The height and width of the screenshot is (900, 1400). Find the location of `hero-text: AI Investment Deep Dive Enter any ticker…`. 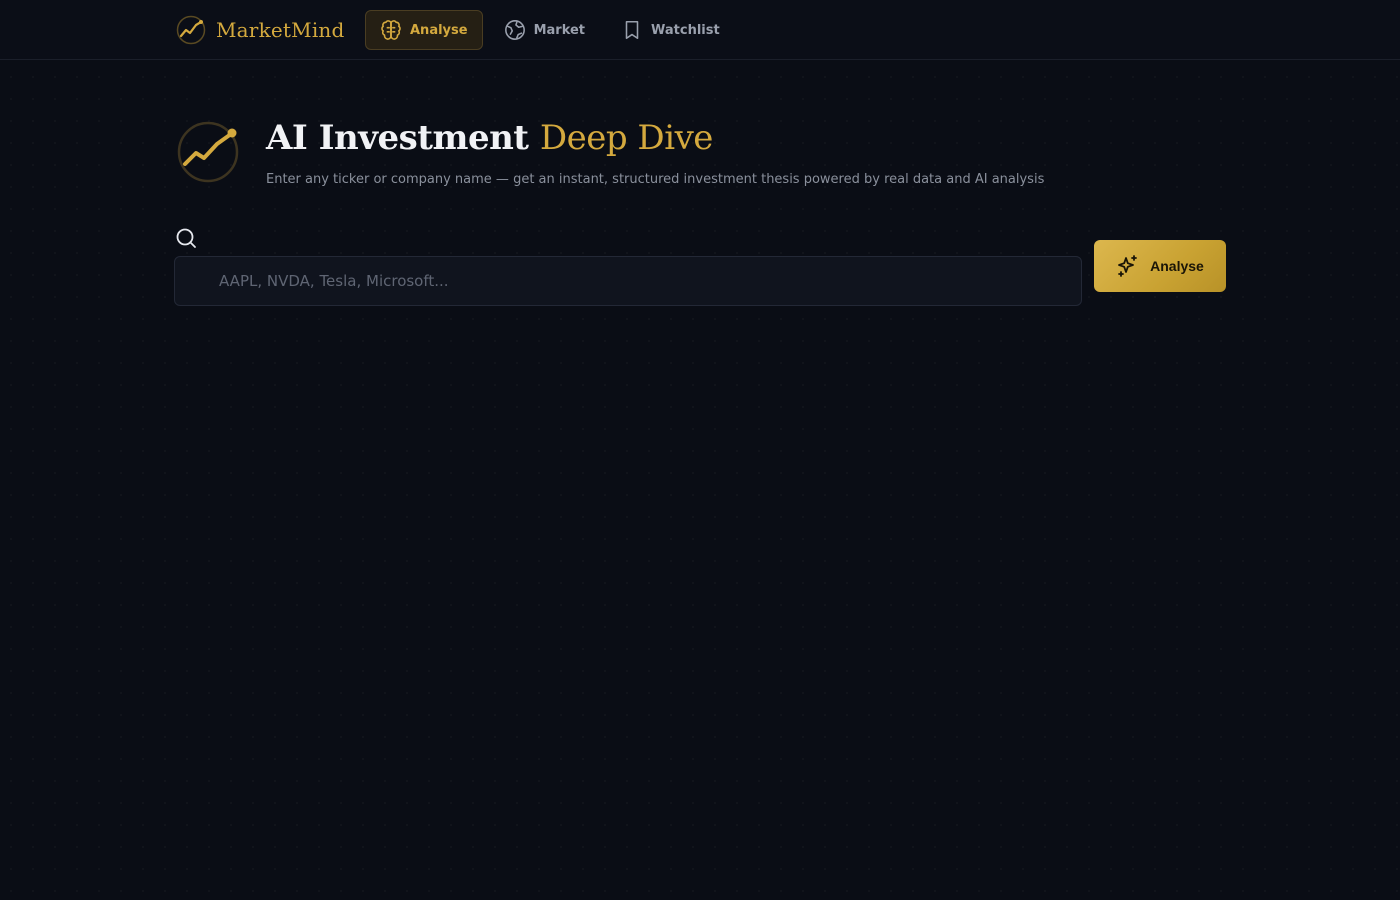

hero-text: AI Investment Deep Dive Enter any ticker… is located at coordinates (655, 152).